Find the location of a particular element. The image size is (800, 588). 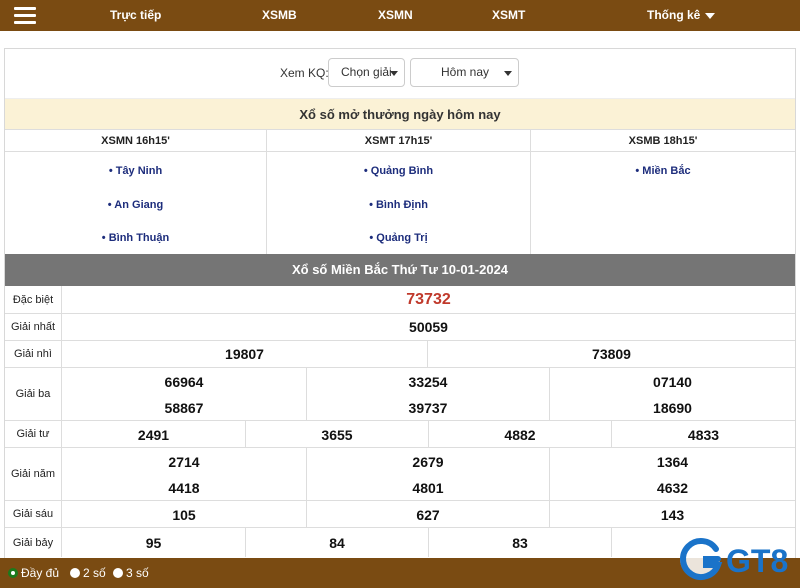

option-2-so: 2 số is located at coordinates (88, 573).